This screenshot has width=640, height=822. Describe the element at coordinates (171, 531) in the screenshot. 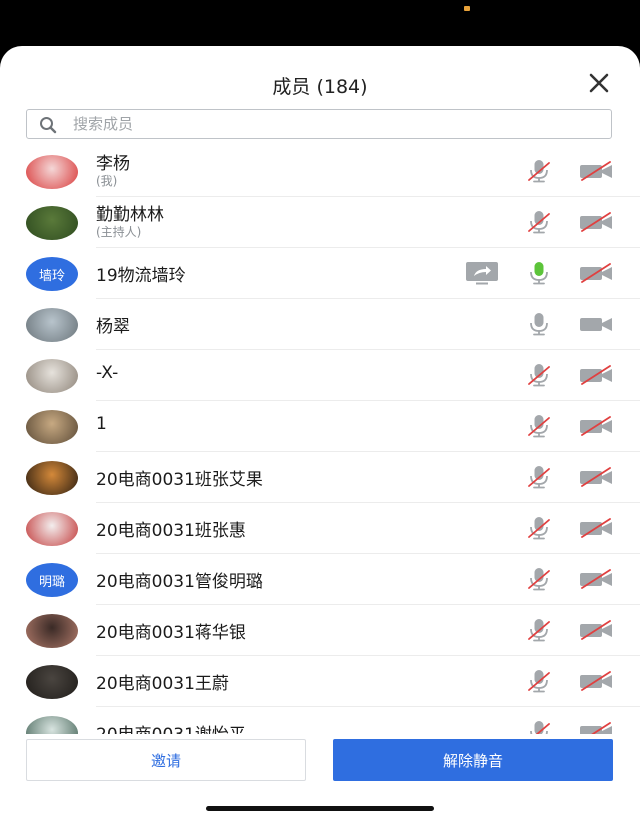

I see `member-name: 20电商0031班张惠` at that location.